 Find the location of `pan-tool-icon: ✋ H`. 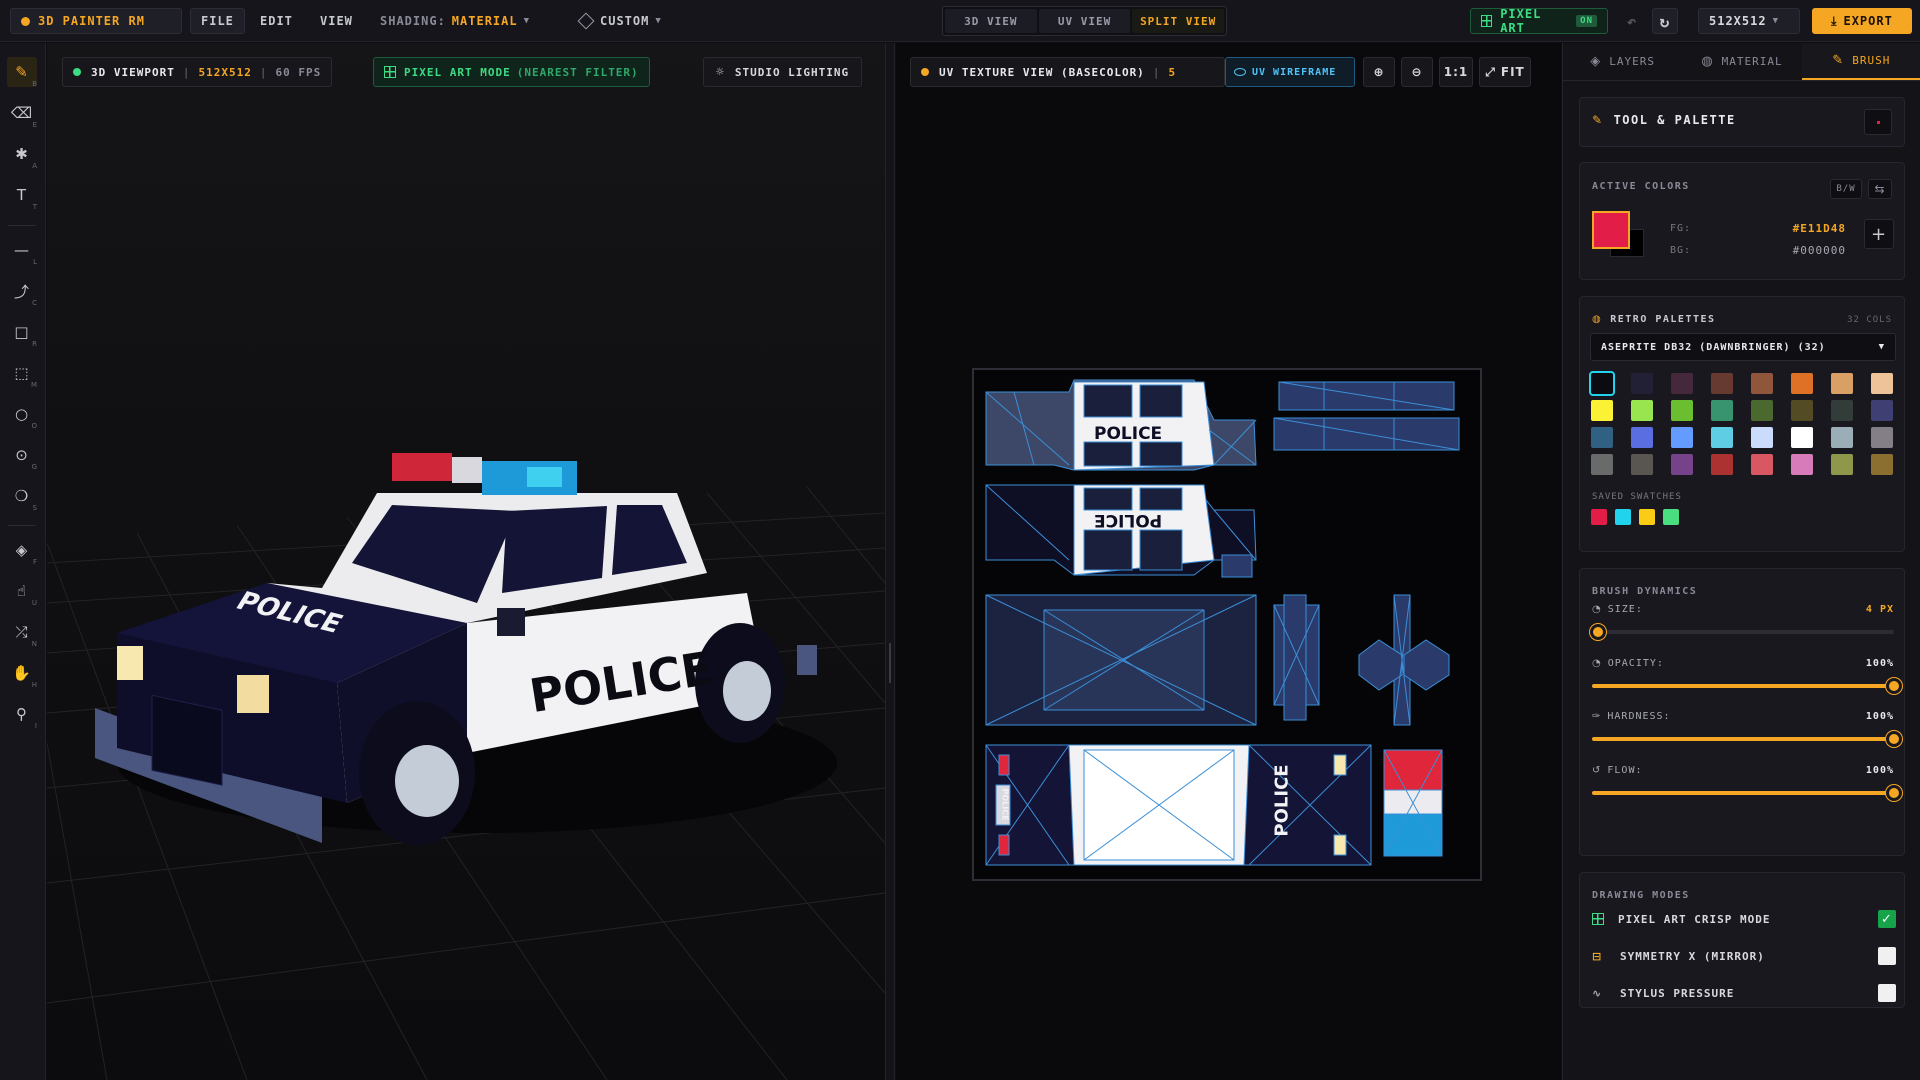

pan-tool-icon: ✋ H is located at coordinates (22, 673).